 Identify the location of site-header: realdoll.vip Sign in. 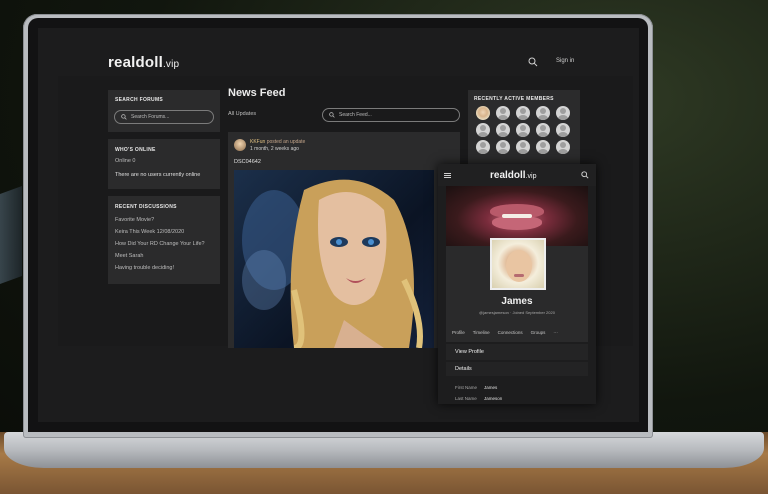
(338, 52).